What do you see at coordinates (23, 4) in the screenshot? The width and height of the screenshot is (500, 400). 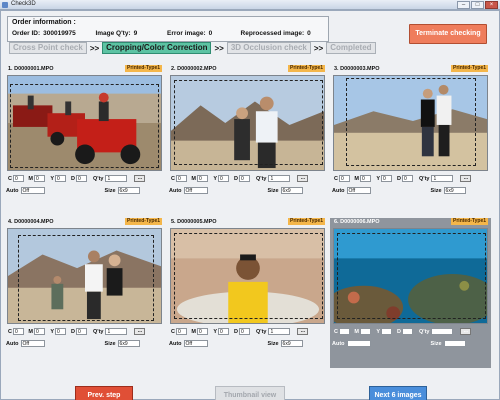 I see `window-title: Check3D` at bounding box center [23, 4].